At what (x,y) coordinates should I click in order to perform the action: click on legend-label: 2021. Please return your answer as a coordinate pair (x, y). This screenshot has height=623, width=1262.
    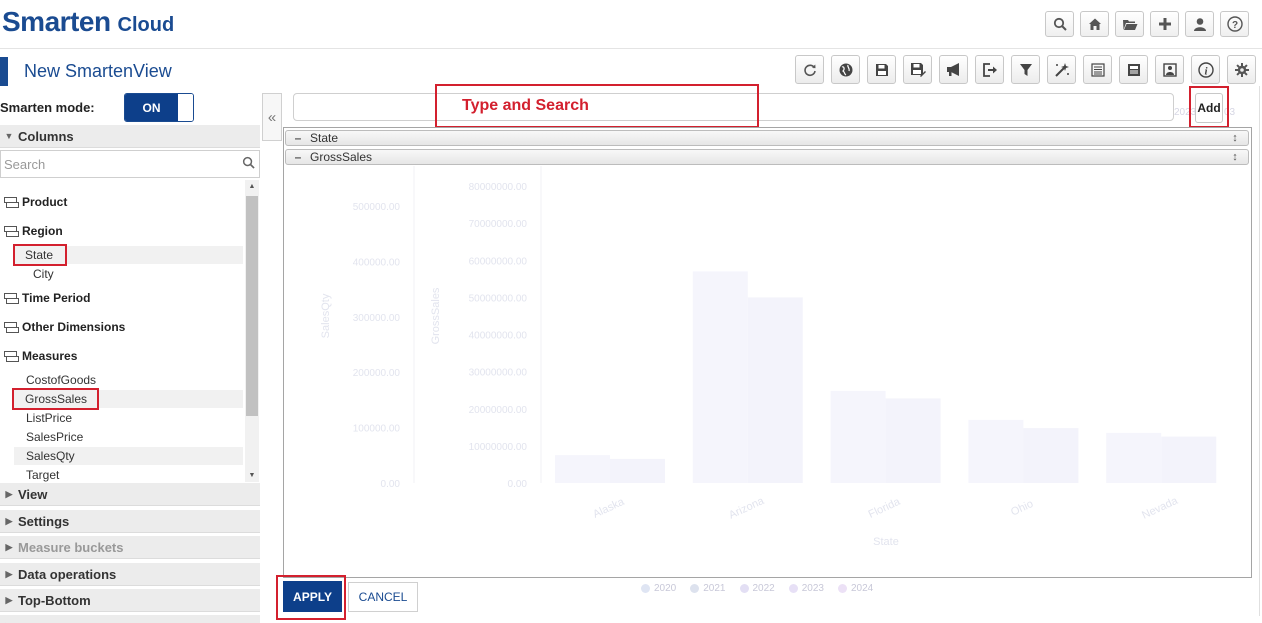
    Looking at the image, I should click on (714, 588).